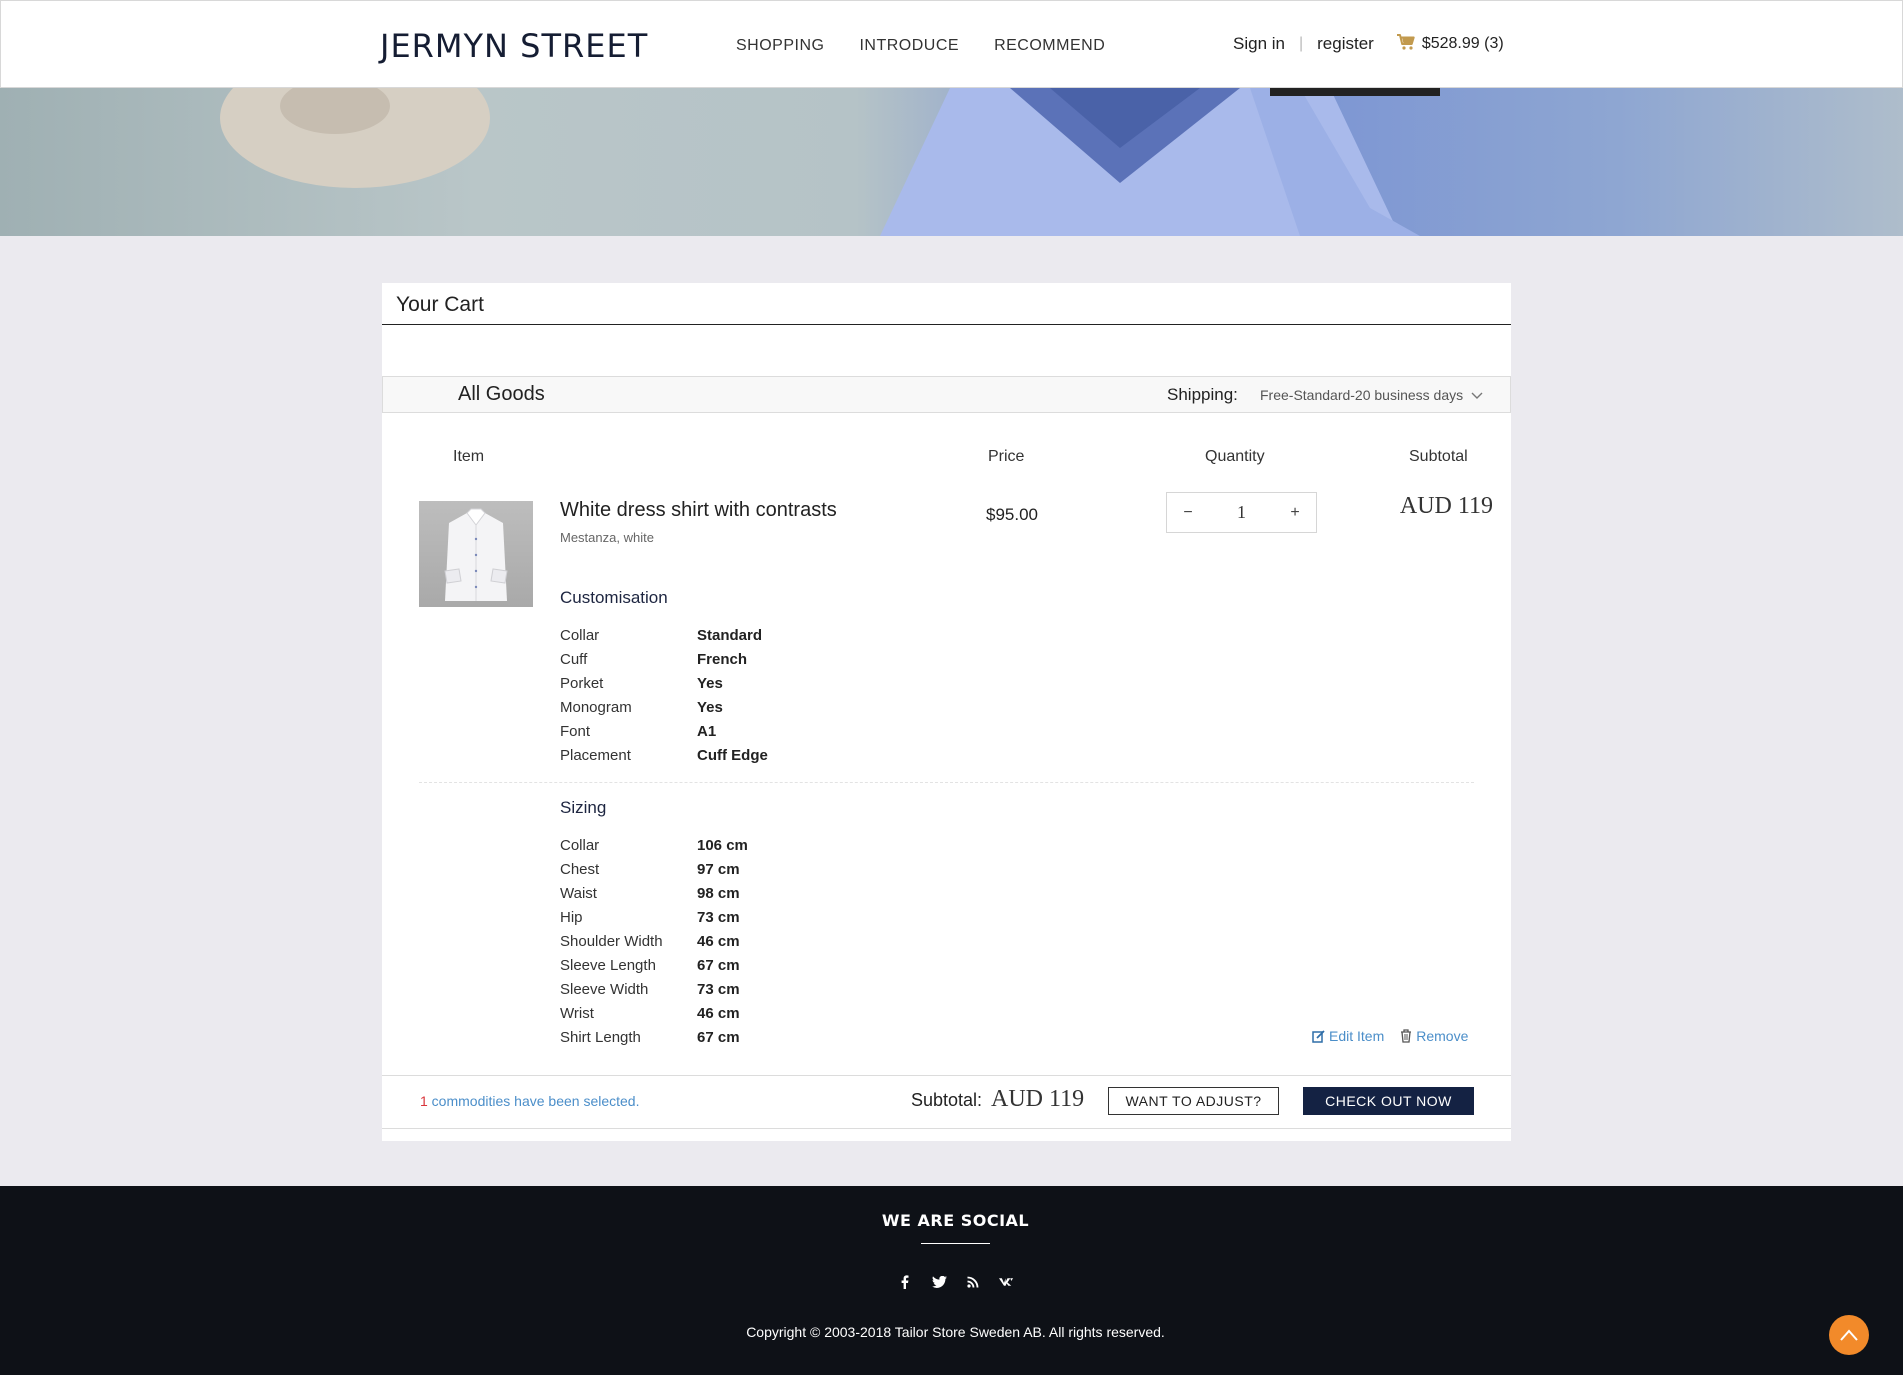 Image resolution: width=1903 pixels, height=1375 pixels. What do you see at coordinates (1446, 506) in the screenshot?
I see `line-subtotal: AUD 119` at bounding box center [1446, 506].